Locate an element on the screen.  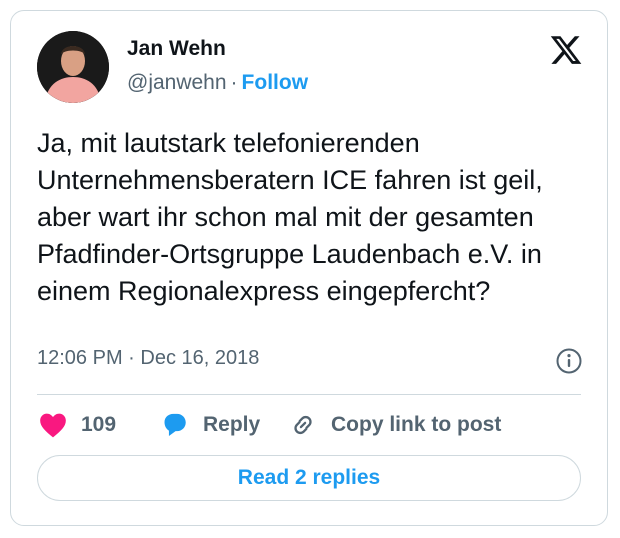
author-handle: @janwehn is located at coordinates (177, 82).